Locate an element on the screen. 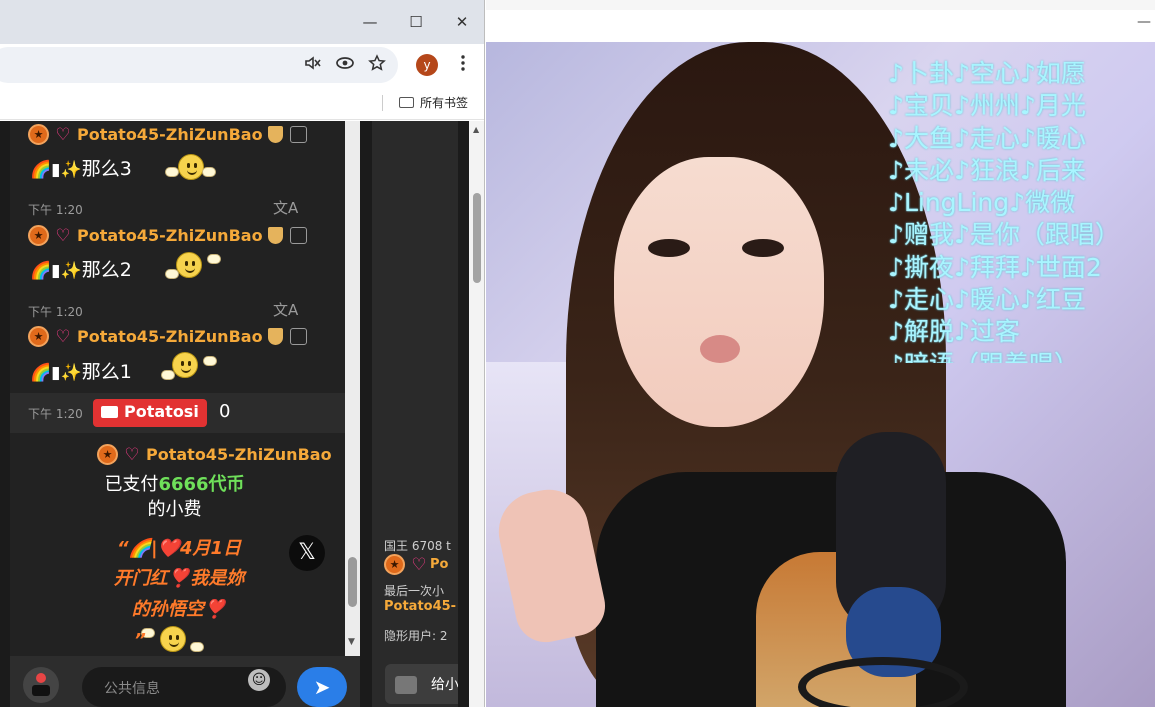 The width and height of the screenshot is (1155, 707). tip-username: Potato45-ZhiZunBao is located at coordinates (239, 454).